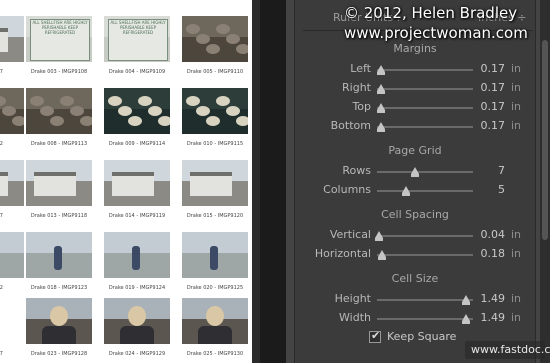  What do you see at coordinates (381, 73) in the screenshot?
I see `left-slider-thumb-base` at bounding box center [381, 73].